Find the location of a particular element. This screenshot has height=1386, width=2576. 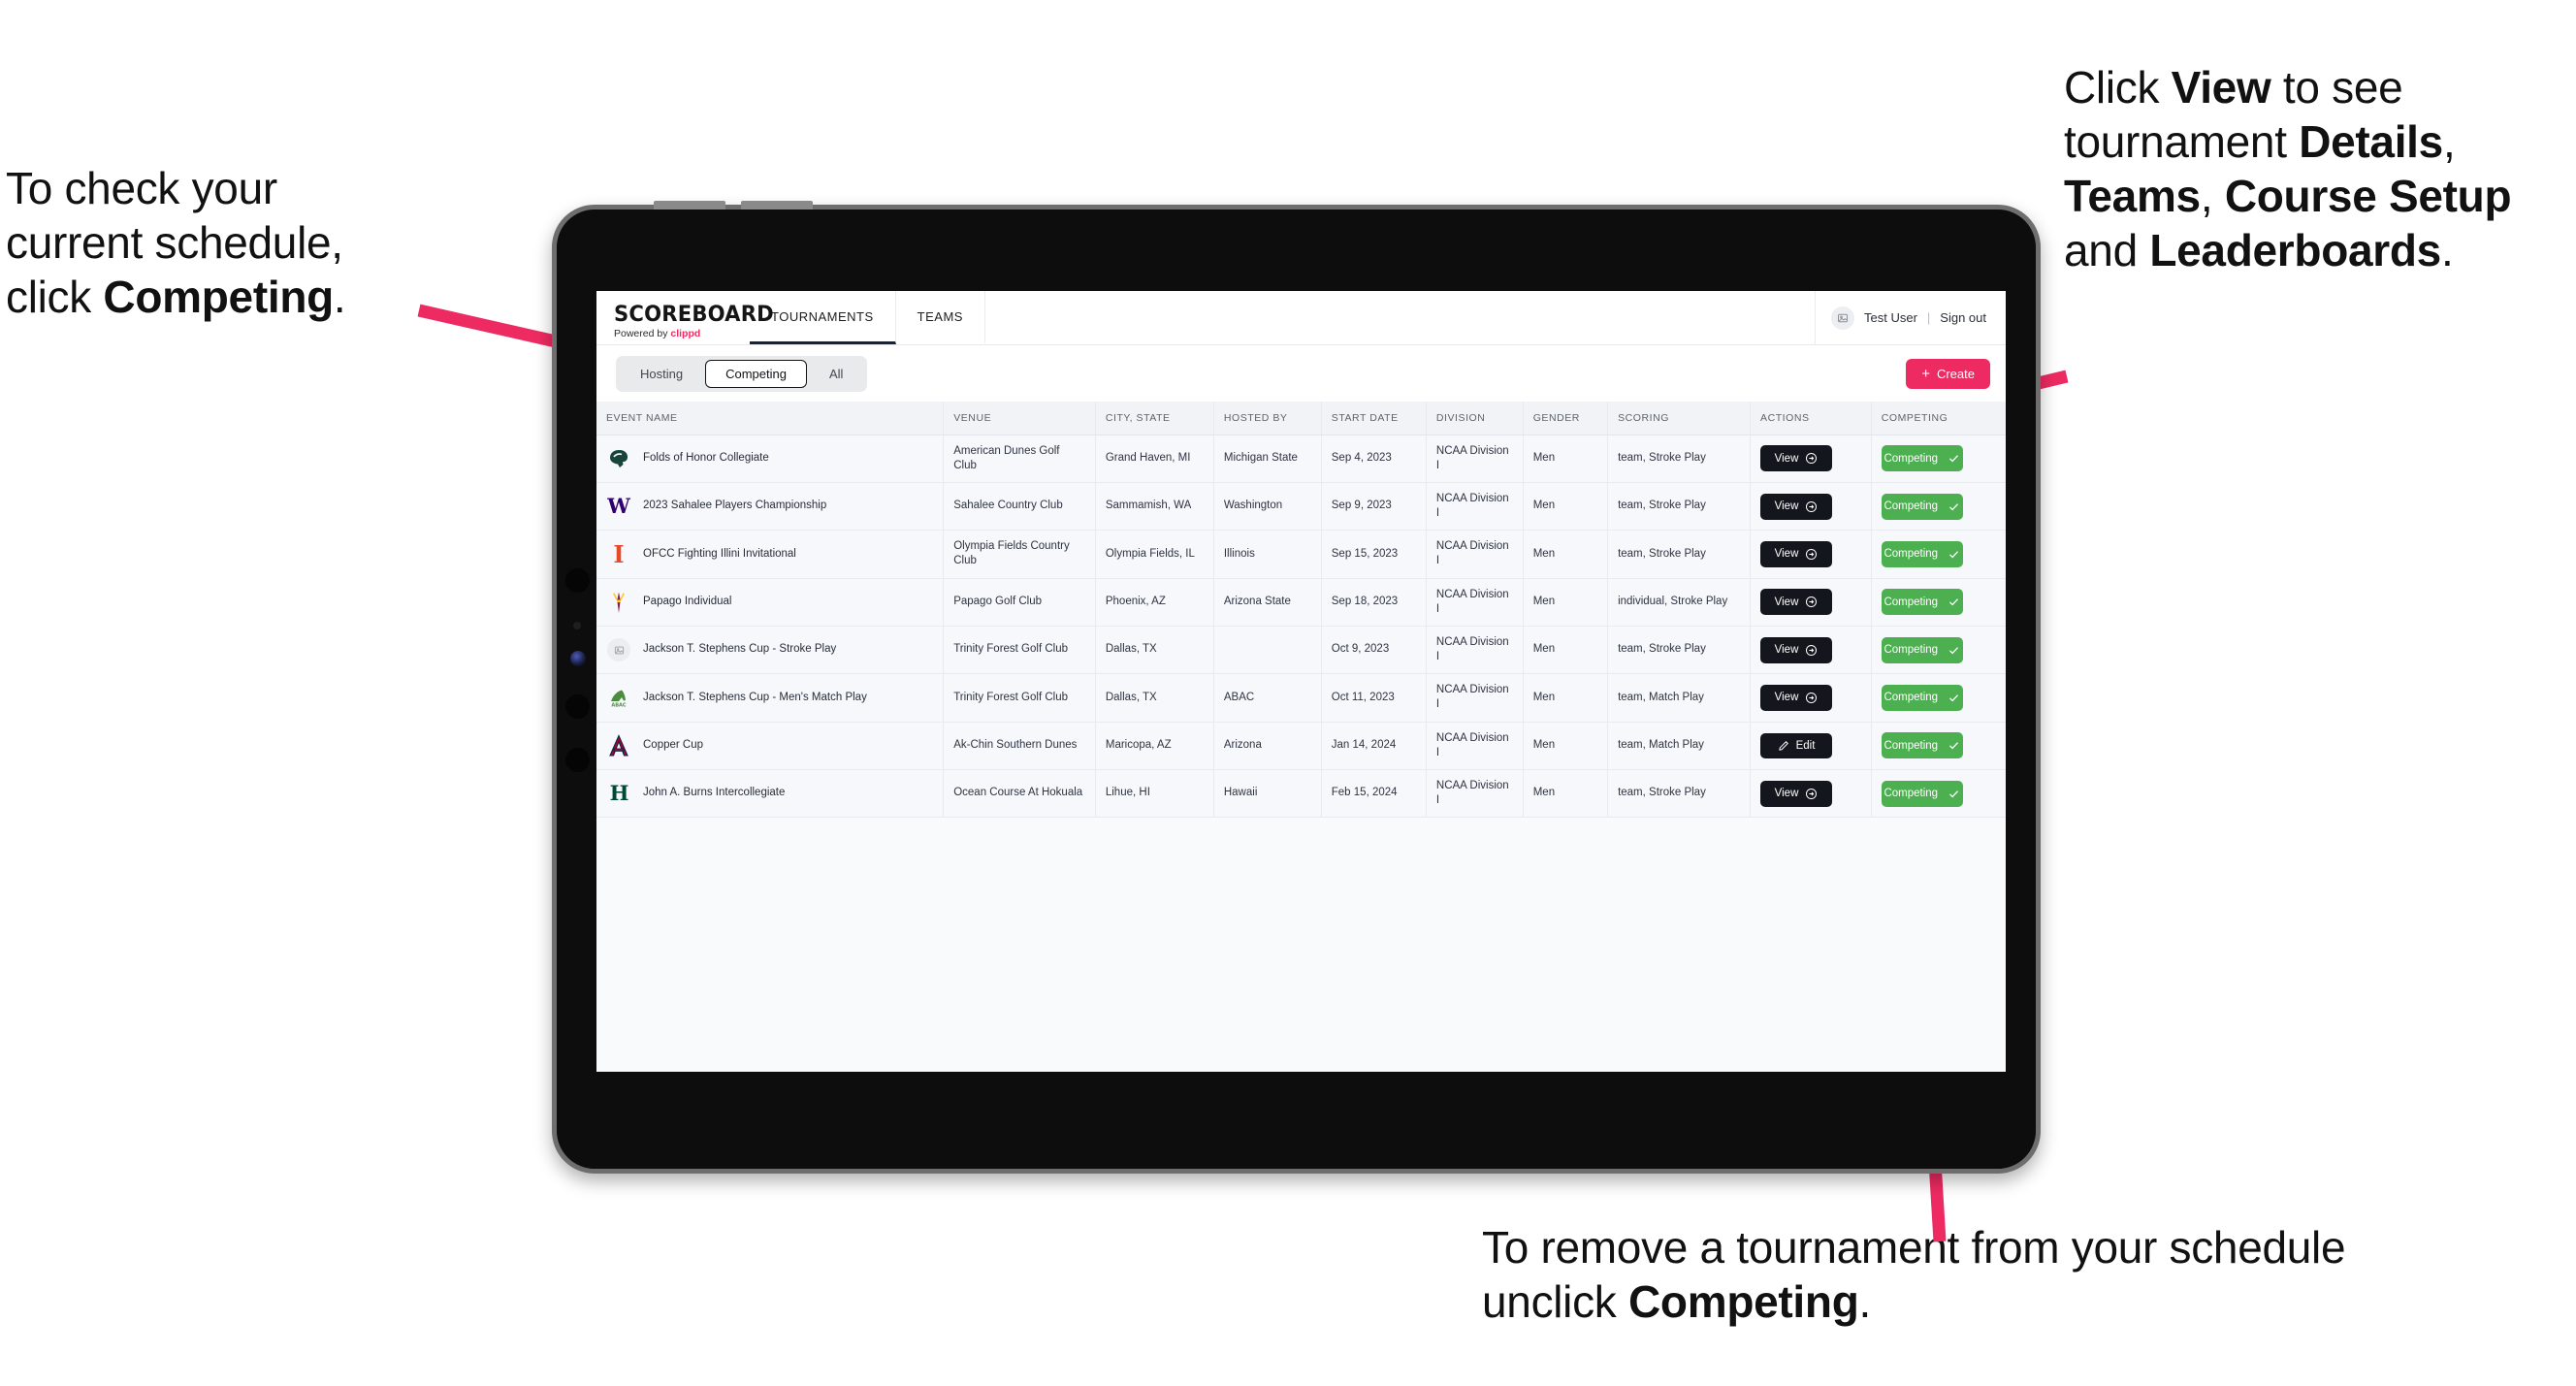

annotation-right-bold-leaderboards: Leaderboards is located at coordinates (2295, 250).